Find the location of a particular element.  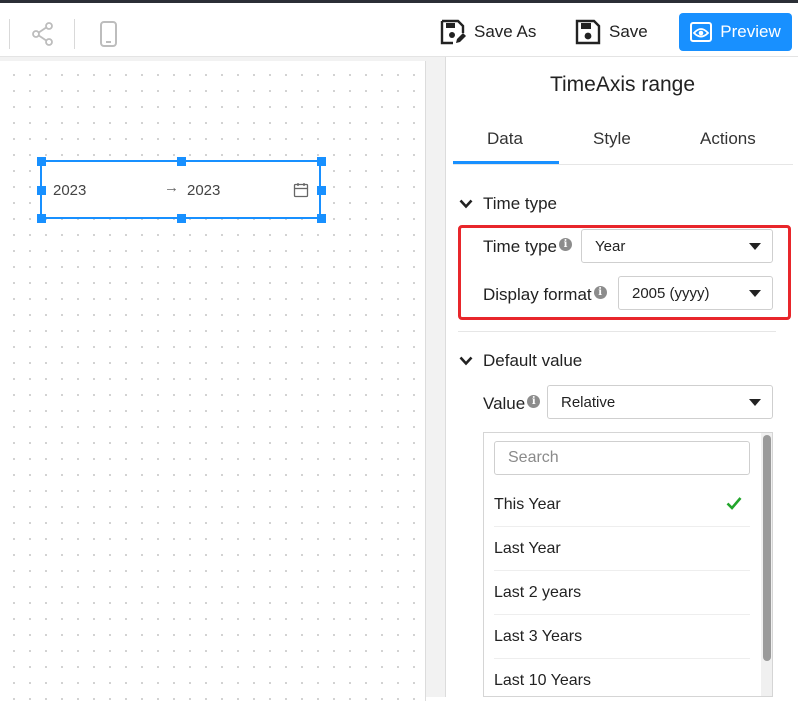

value-label-text: Value is located at coordinates (504, 403).